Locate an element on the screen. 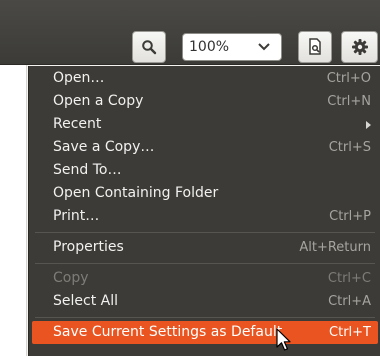 The width and height of the screenshot is (380, 356). document-properties-button is located at coordinates (315, 47).